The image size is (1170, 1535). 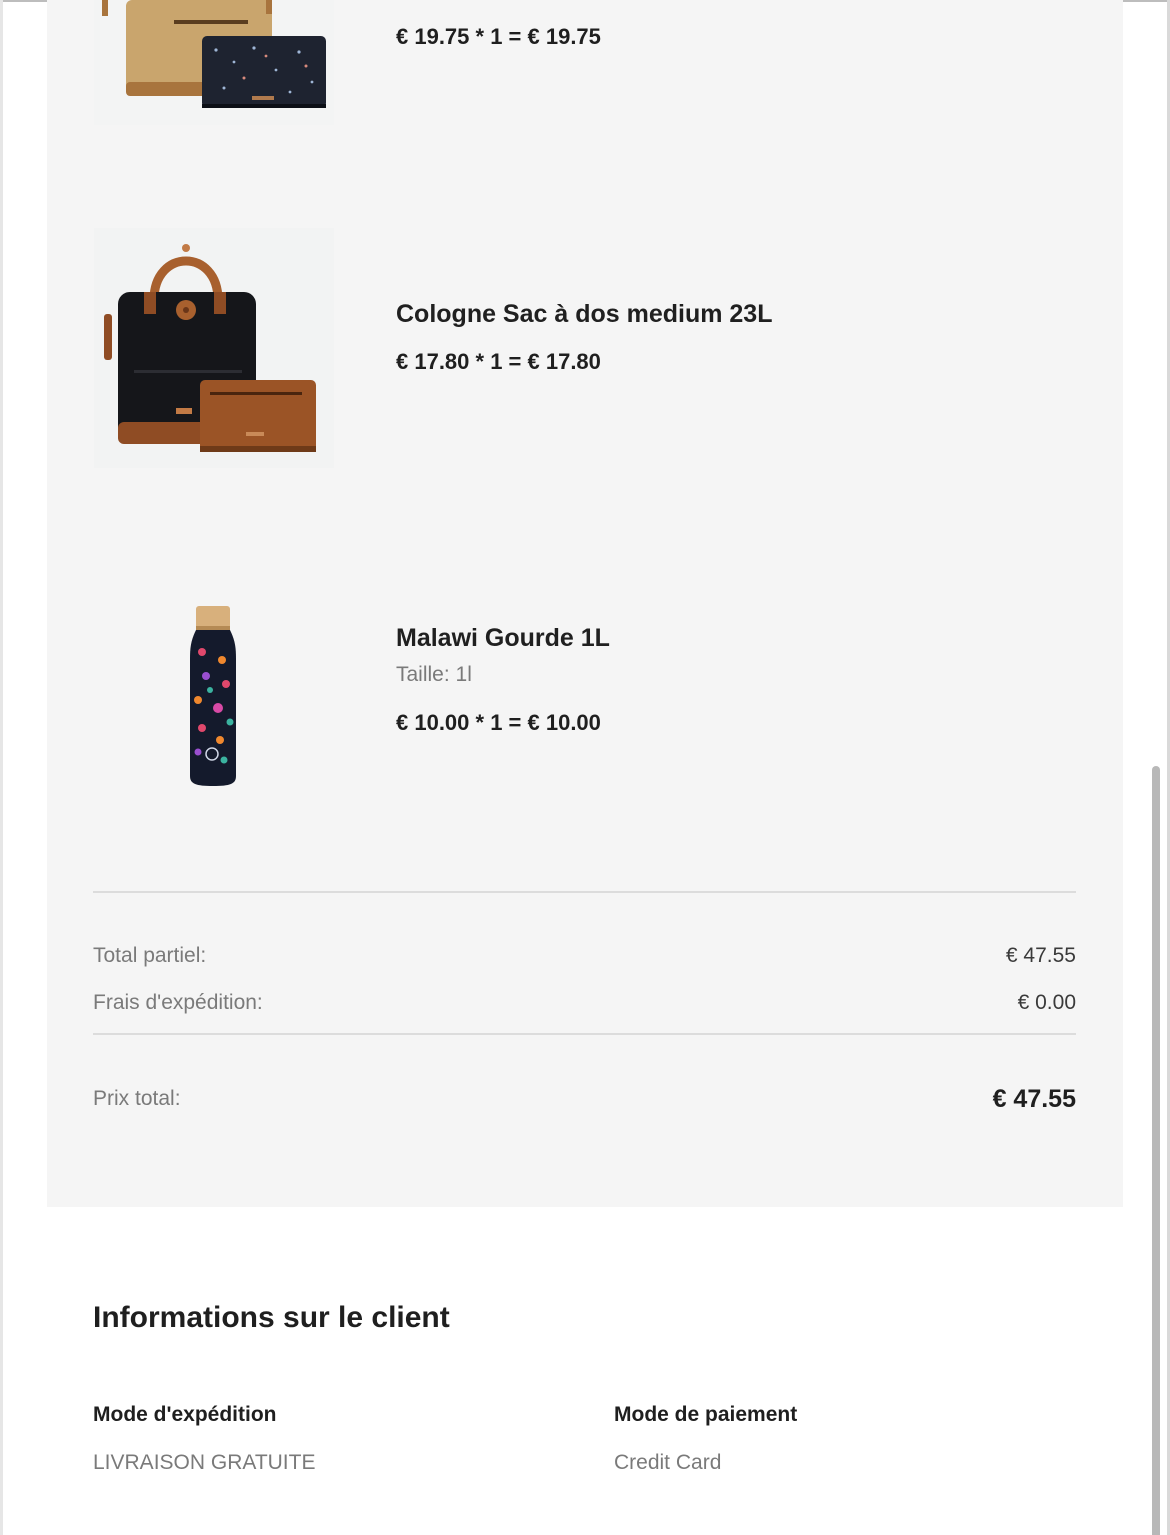 I want to click on total-price-label: Prix total:, so click(x=137, y=1098).